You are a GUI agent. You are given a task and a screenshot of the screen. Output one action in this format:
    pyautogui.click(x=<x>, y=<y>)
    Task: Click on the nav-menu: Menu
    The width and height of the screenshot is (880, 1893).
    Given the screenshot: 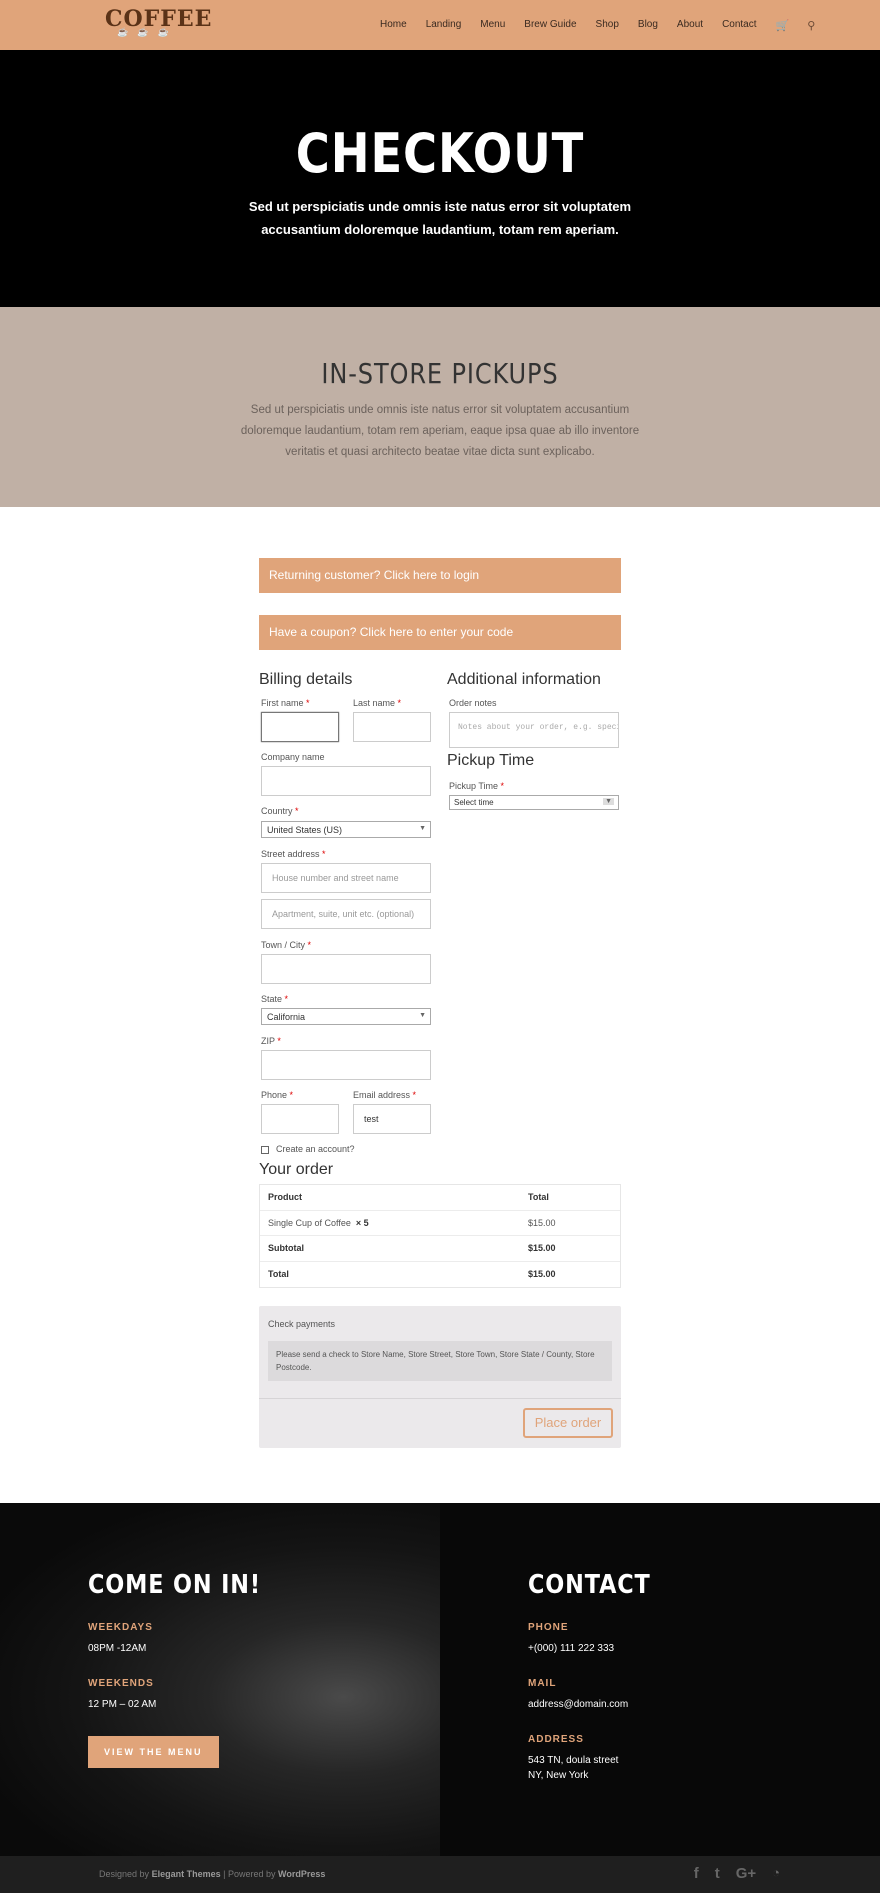 What is the action you would take?
    pyautogui.click(x=492, y=25)
    